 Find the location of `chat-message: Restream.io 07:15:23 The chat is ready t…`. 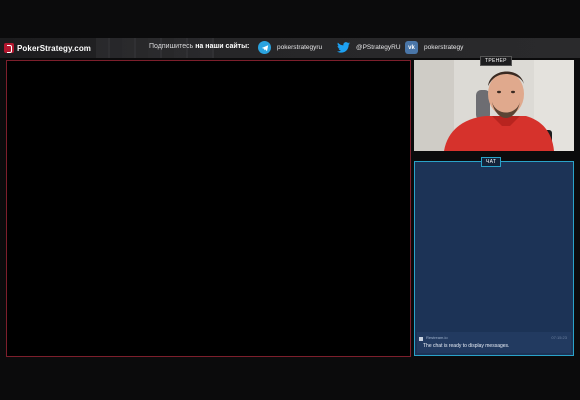

chat-message: Restream.io 07:15:23 The chat is ready t… is located at coordinates (494, 342).